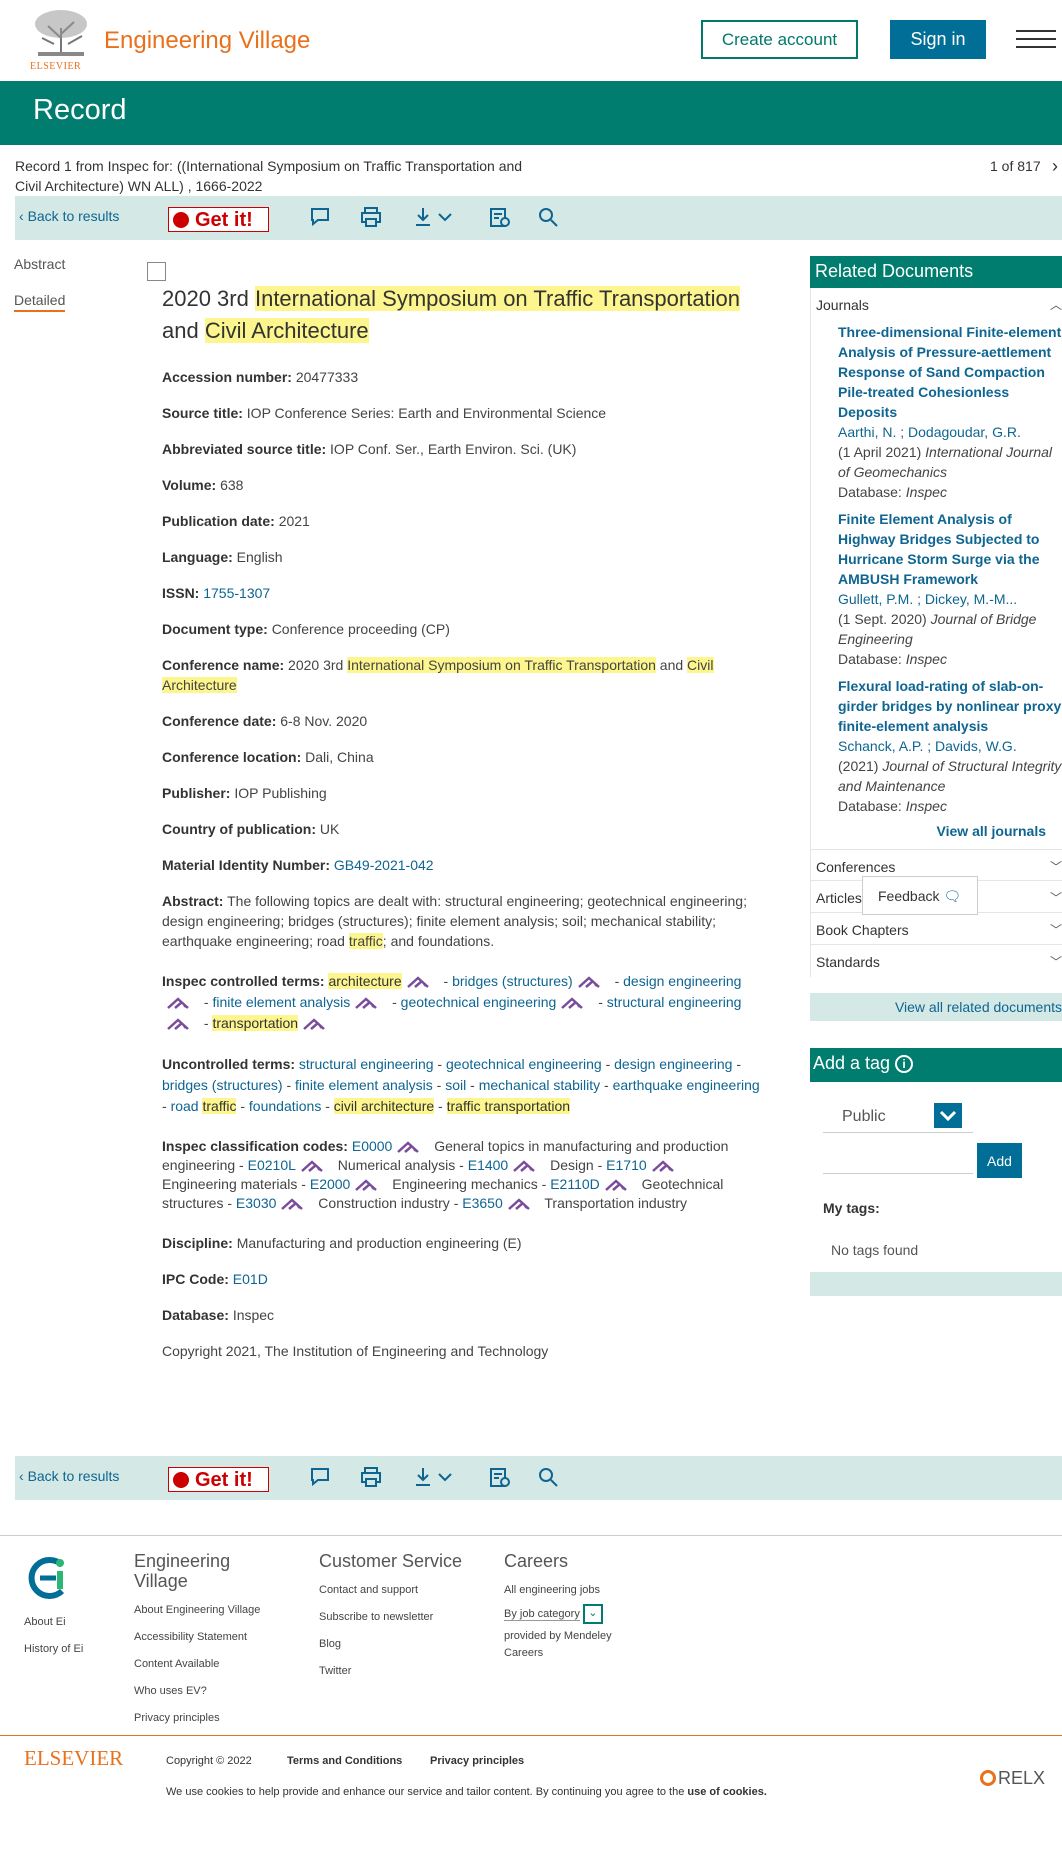  Describe the element at coordinates (364, 1085) in the screenshot. I see `uncontrolled-term: finite element analysis` at that location.